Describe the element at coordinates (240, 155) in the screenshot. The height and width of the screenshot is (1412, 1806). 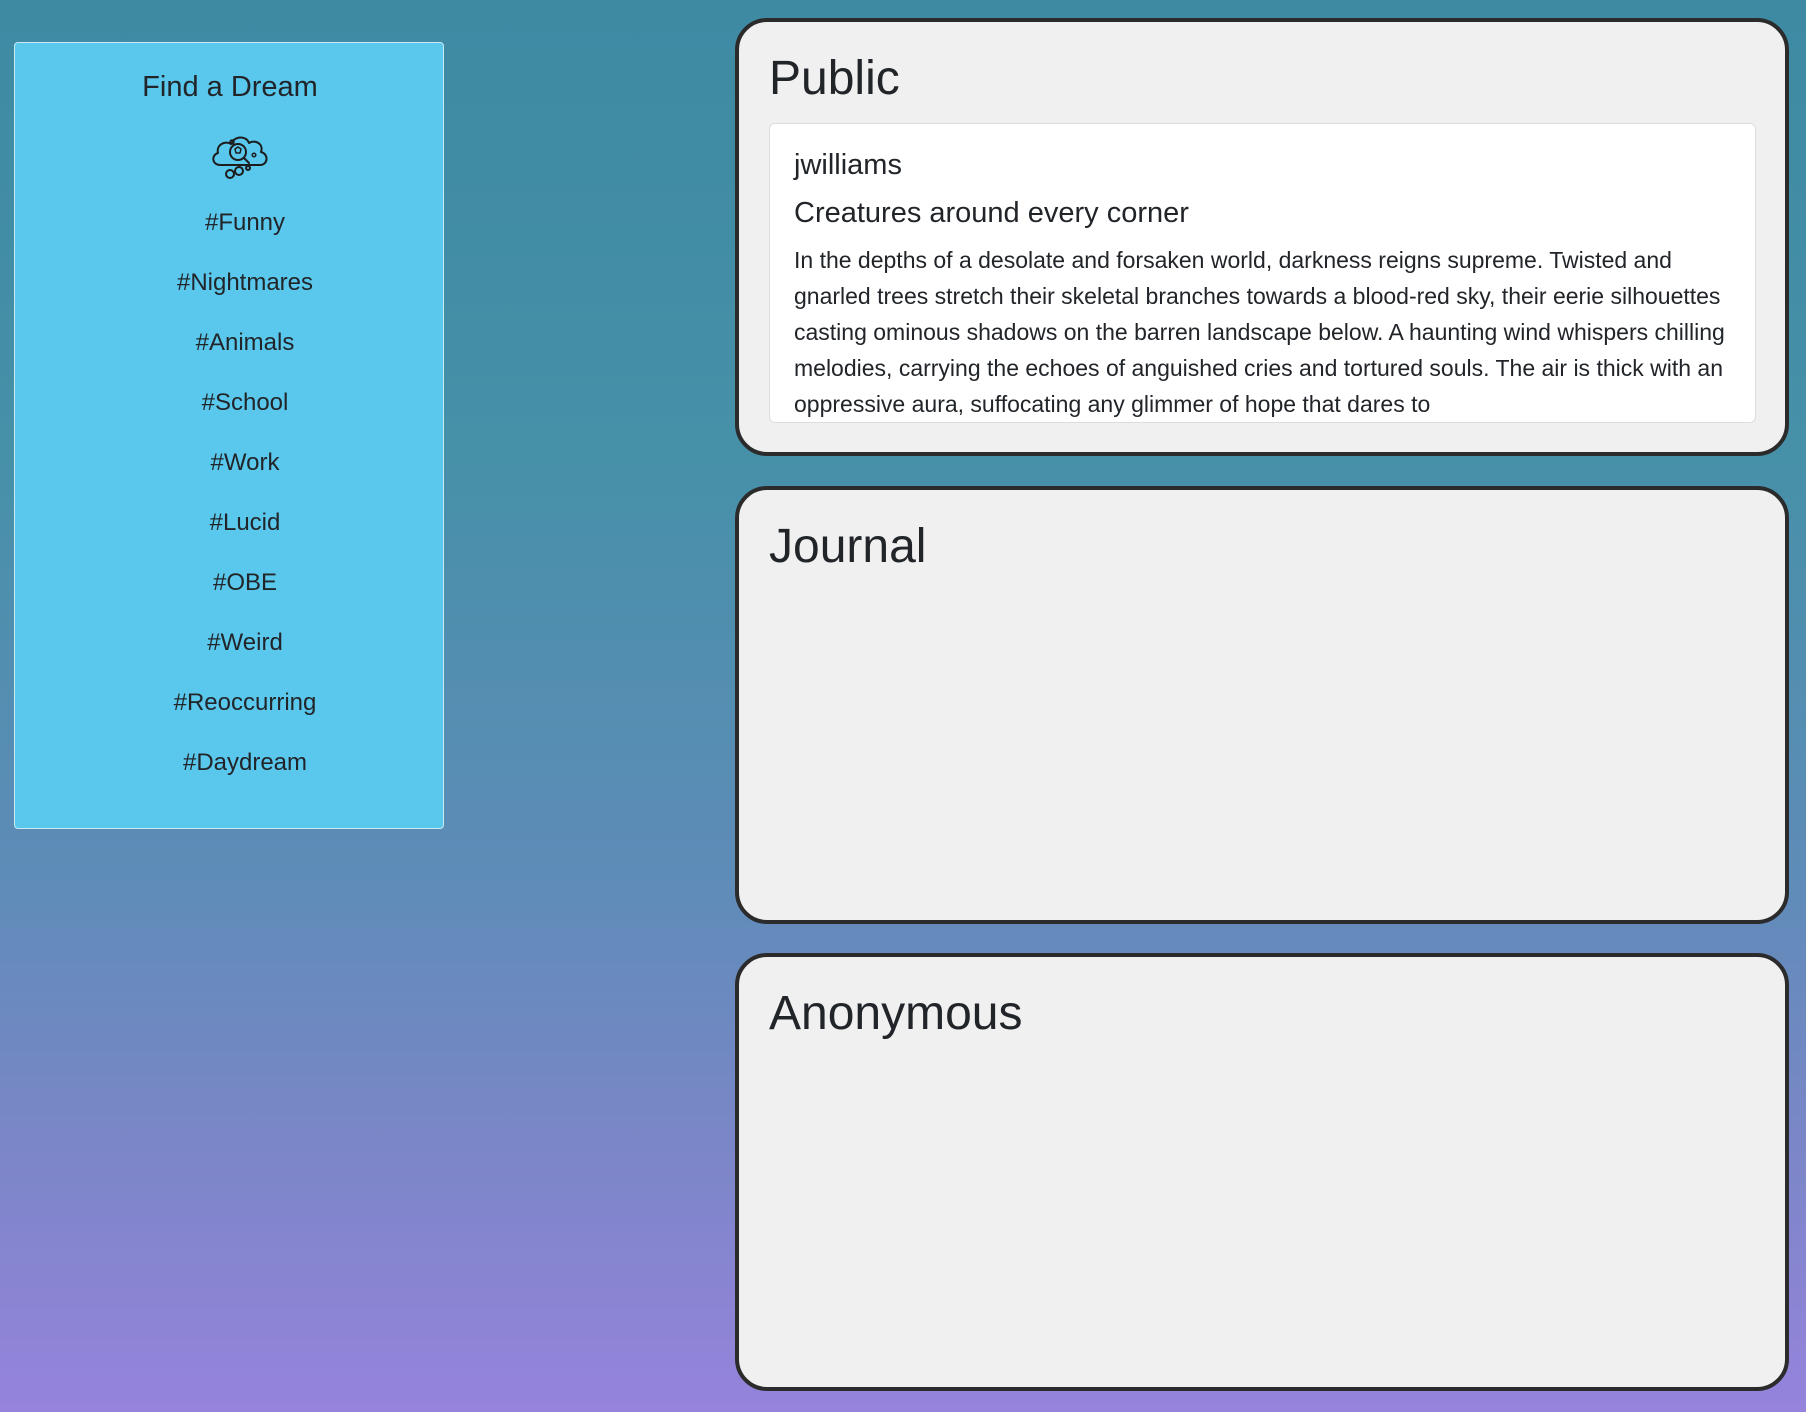
I see `dream-cloud-search-icon` at that location.